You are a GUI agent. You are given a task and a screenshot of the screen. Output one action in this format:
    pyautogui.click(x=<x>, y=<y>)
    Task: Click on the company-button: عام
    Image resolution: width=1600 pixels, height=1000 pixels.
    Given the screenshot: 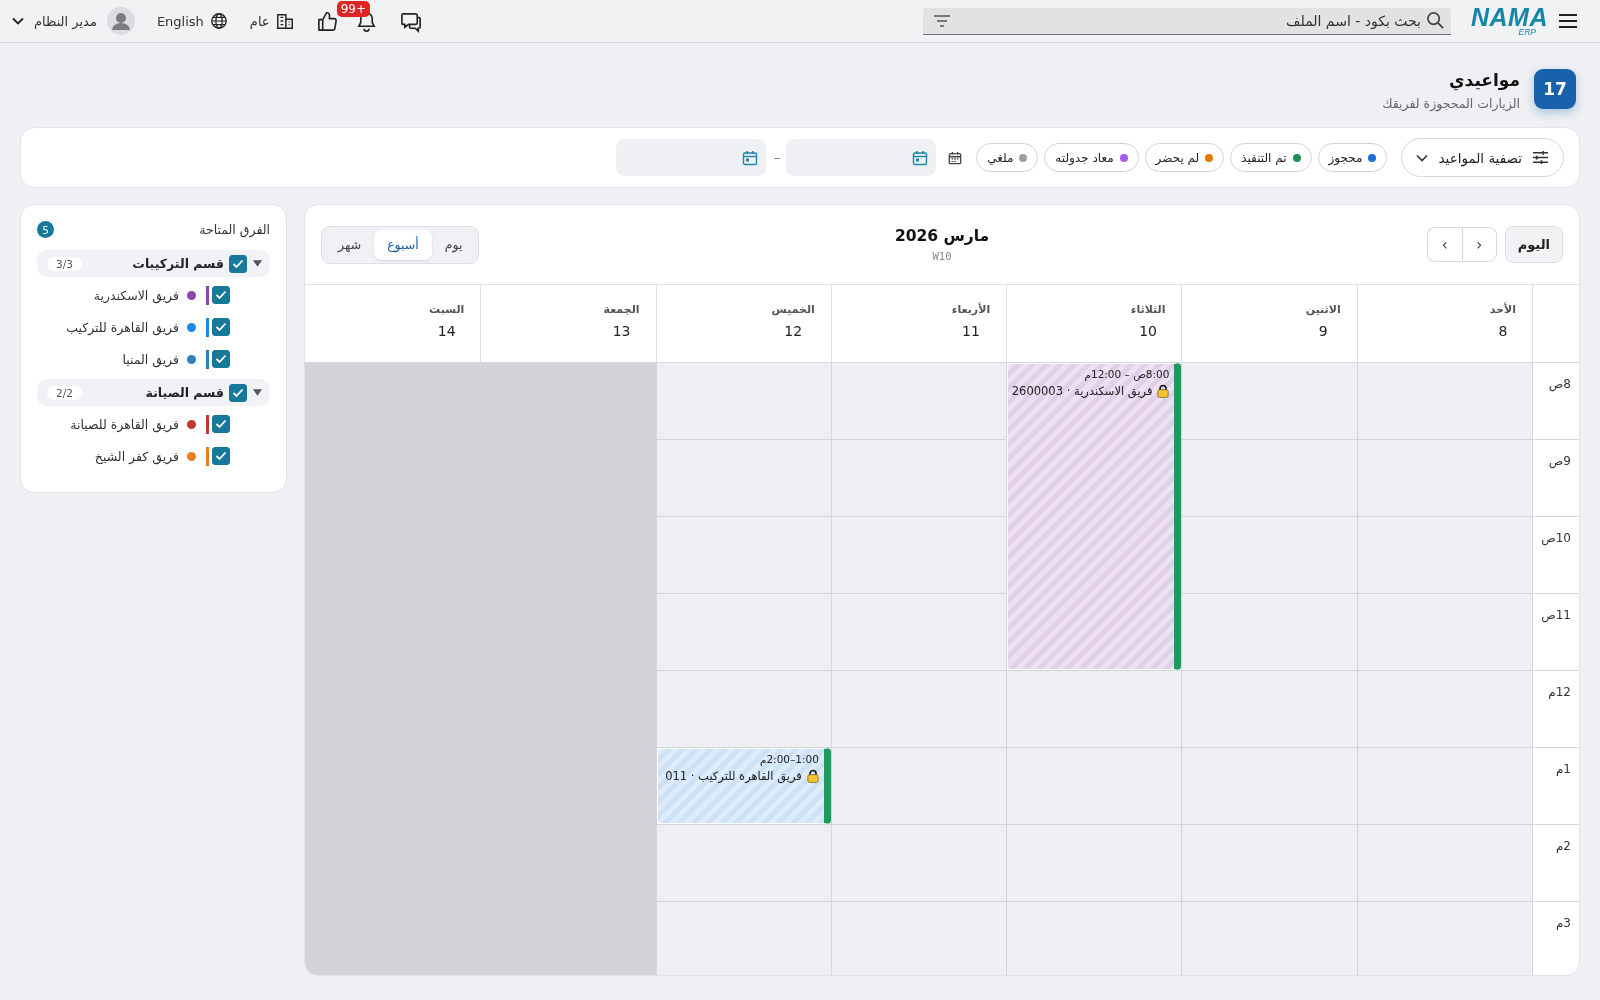 What is the action you would take?
    pyautogui.click(x=271, y=21)
    